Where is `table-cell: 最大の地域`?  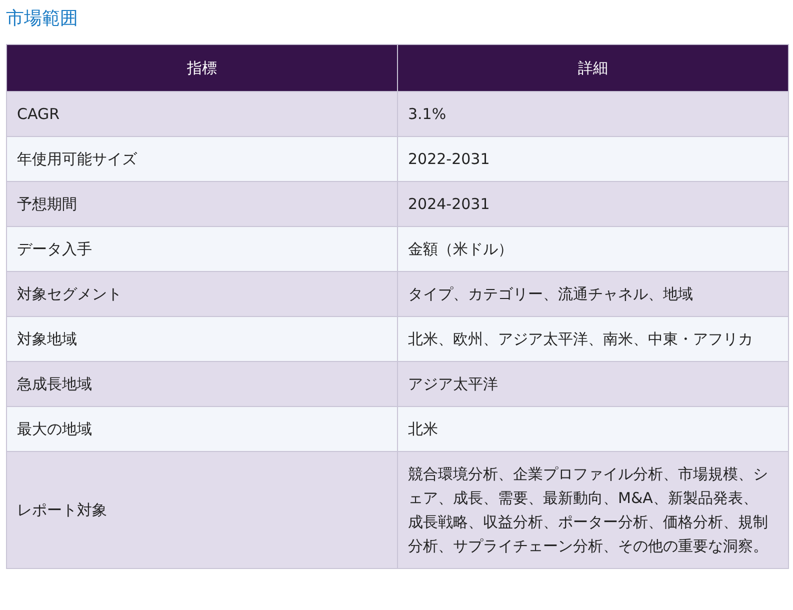 table-cell: 最大の地域 is located at coordinates (202, 429).